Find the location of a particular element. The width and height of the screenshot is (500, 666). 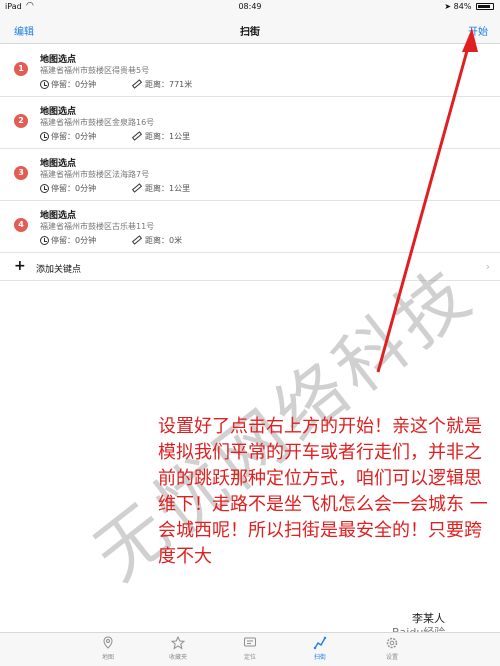

list-item: 1 地图选点 福建省福州市鼓楼区得贵巷5号 停留：0分钟 距离：771米 is located at coordinates (250, 71).